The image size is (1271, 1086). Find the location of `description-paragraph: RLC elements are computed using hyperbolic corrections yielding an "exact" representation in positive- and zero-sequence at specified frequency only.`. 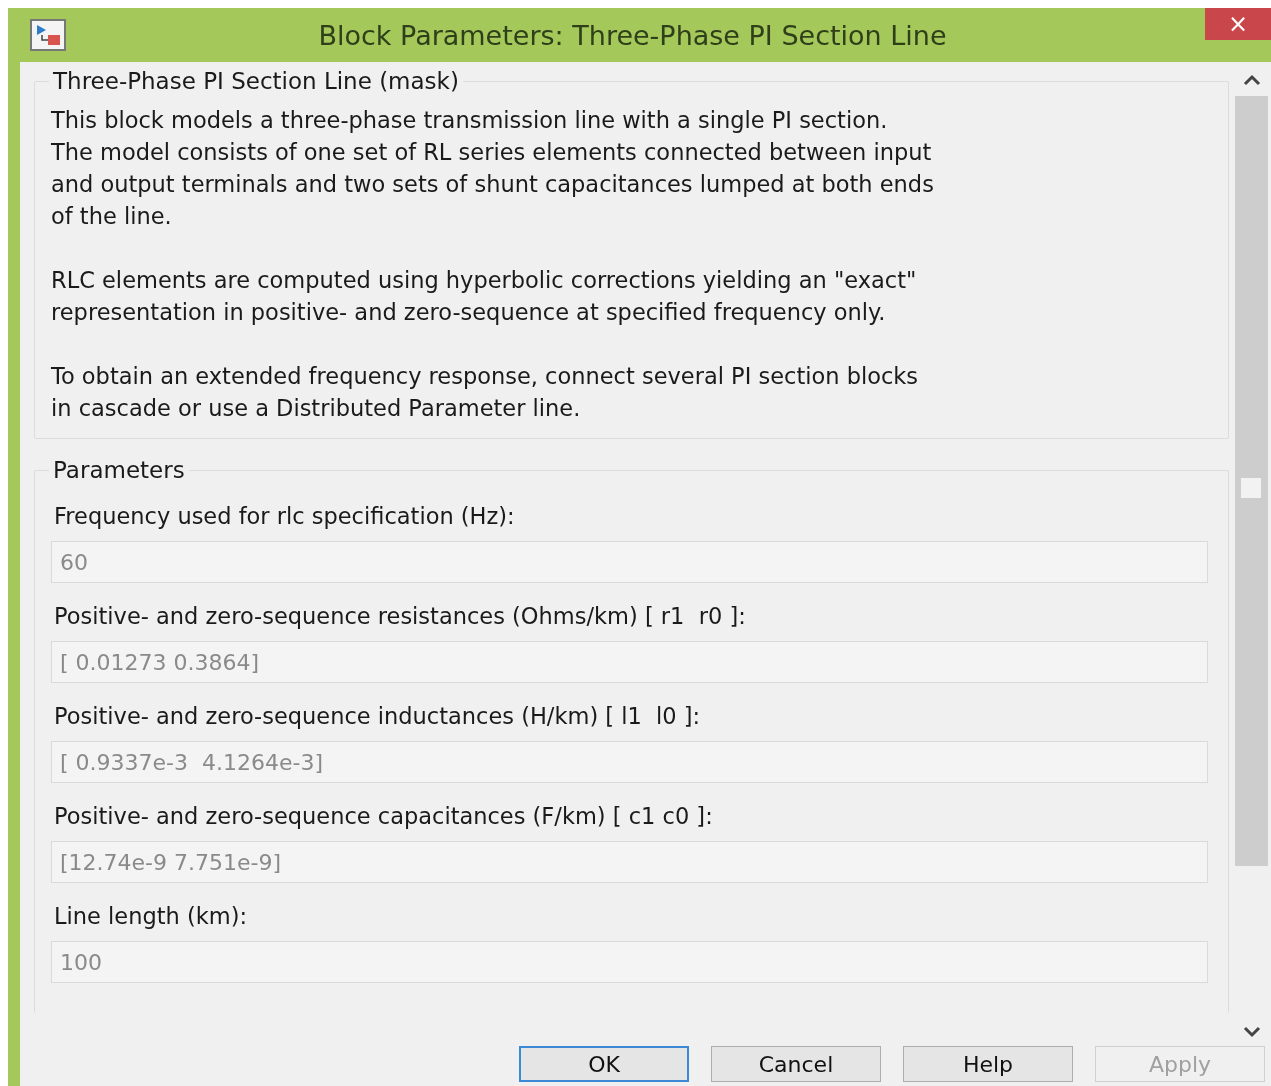

description-paragraph: RLC elements are computed using hyperbolic corrections yielding an "exact" representation in positive- and zero-sequence at specified frequency only. is located at coordinates (484, 296).